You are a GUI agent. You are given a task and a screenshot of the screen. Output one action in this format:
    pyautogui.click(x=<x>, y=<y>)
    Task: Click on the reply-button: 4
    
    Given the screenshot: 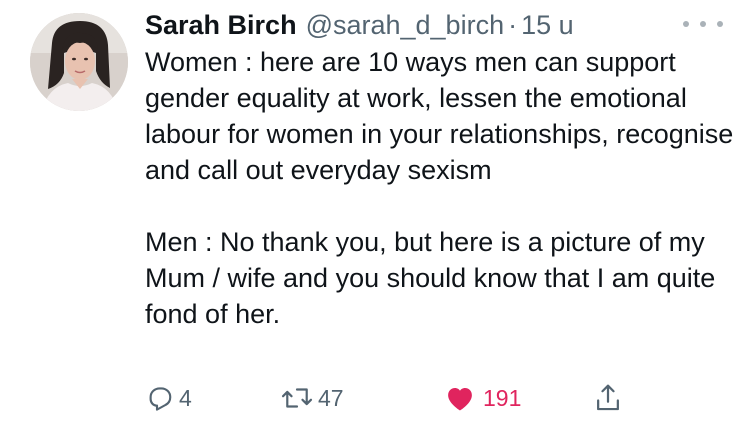 What is the action you would take?
    pyautogui.click(x=168, y=398)
    